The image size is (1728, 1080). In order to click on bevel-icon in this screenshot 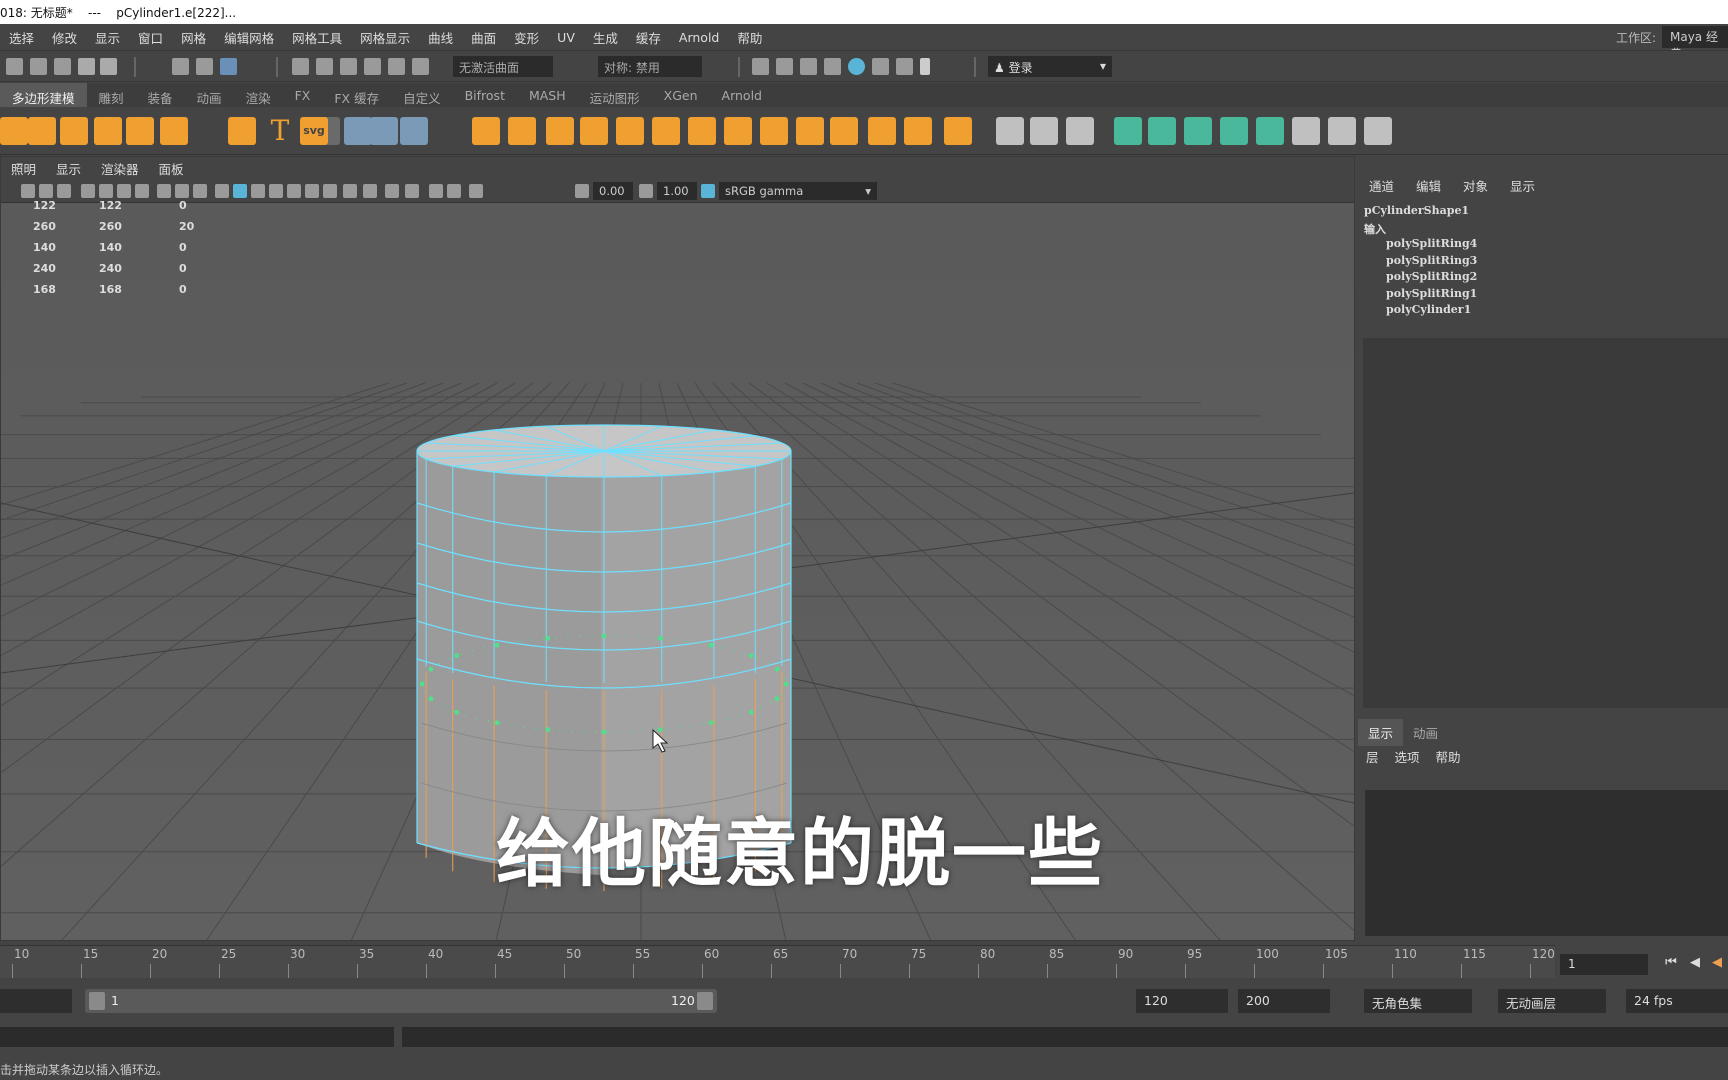, I will do `click(358, 131)`.